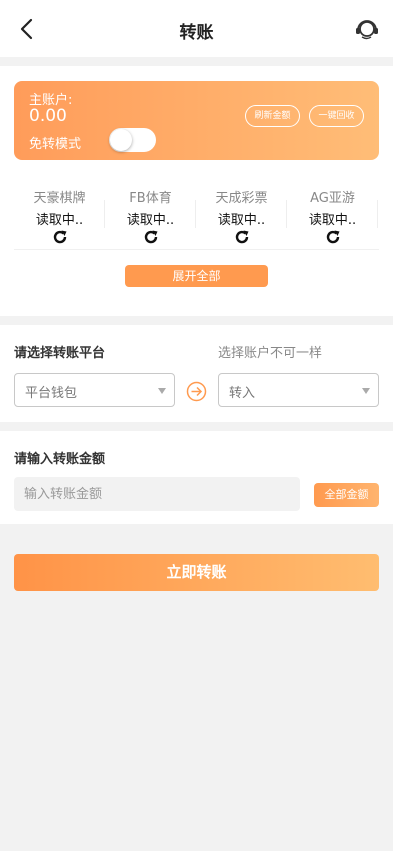 The image size is (393, 851). I want to click on main-wallet-card: 主账户: 0.00 免转模式 刷新金额 一键回收, so click(196, 120).